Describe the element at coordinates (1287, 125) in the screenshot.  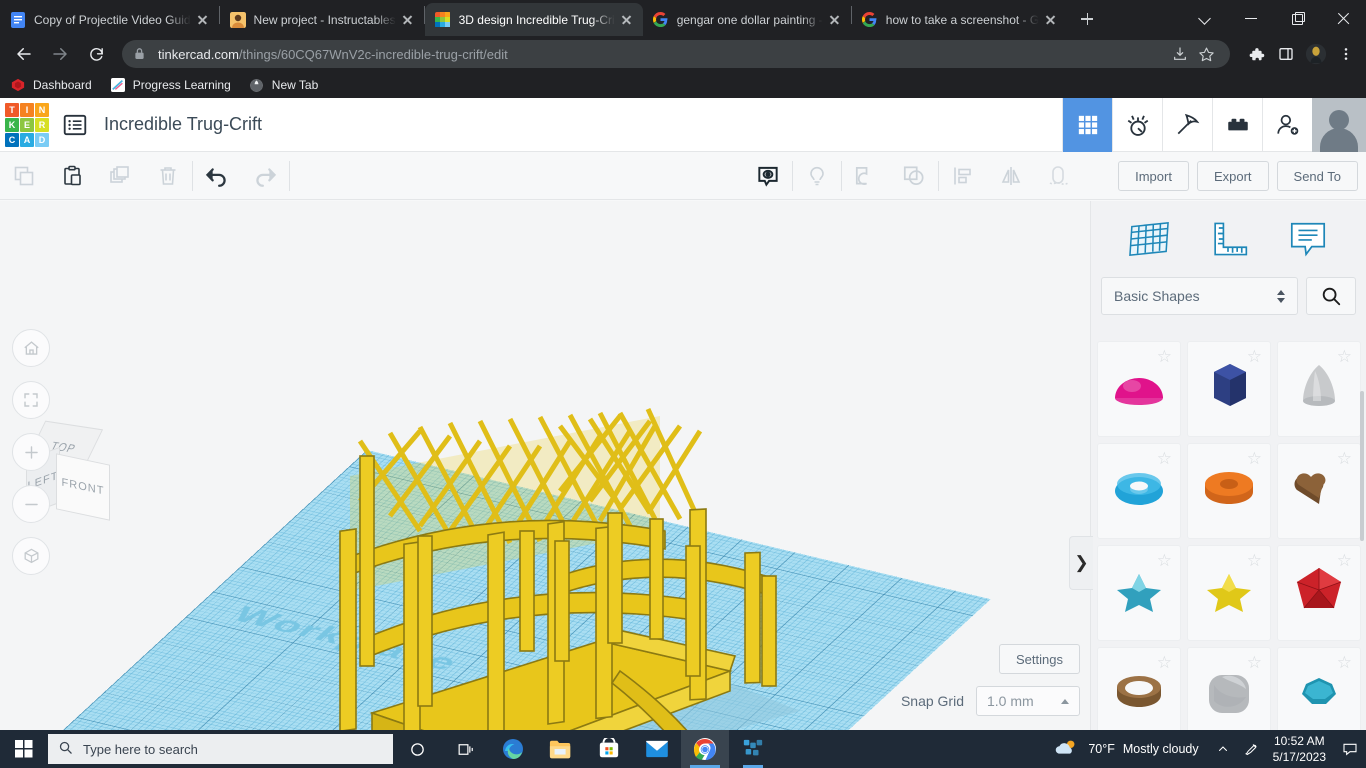
I see `invite-person-icon` at that location.